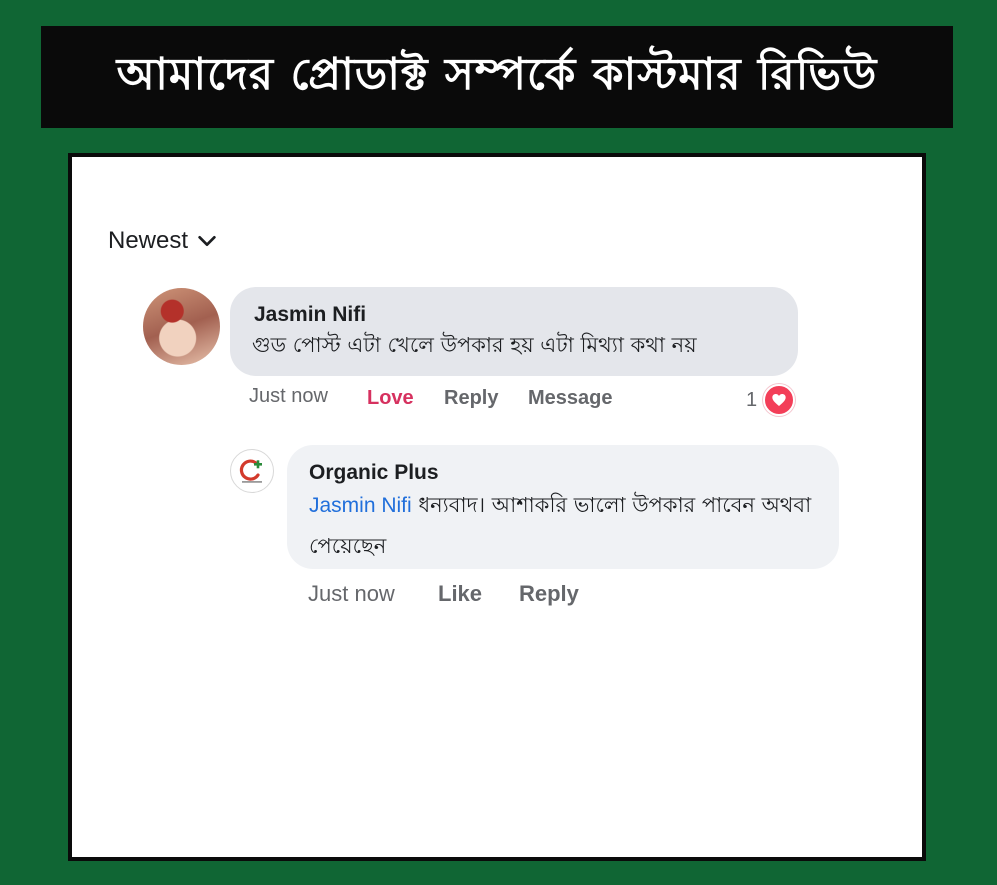  Describe the element at coordinates (390, 398) in the screenshot. I see `love-button: Love` at that location.